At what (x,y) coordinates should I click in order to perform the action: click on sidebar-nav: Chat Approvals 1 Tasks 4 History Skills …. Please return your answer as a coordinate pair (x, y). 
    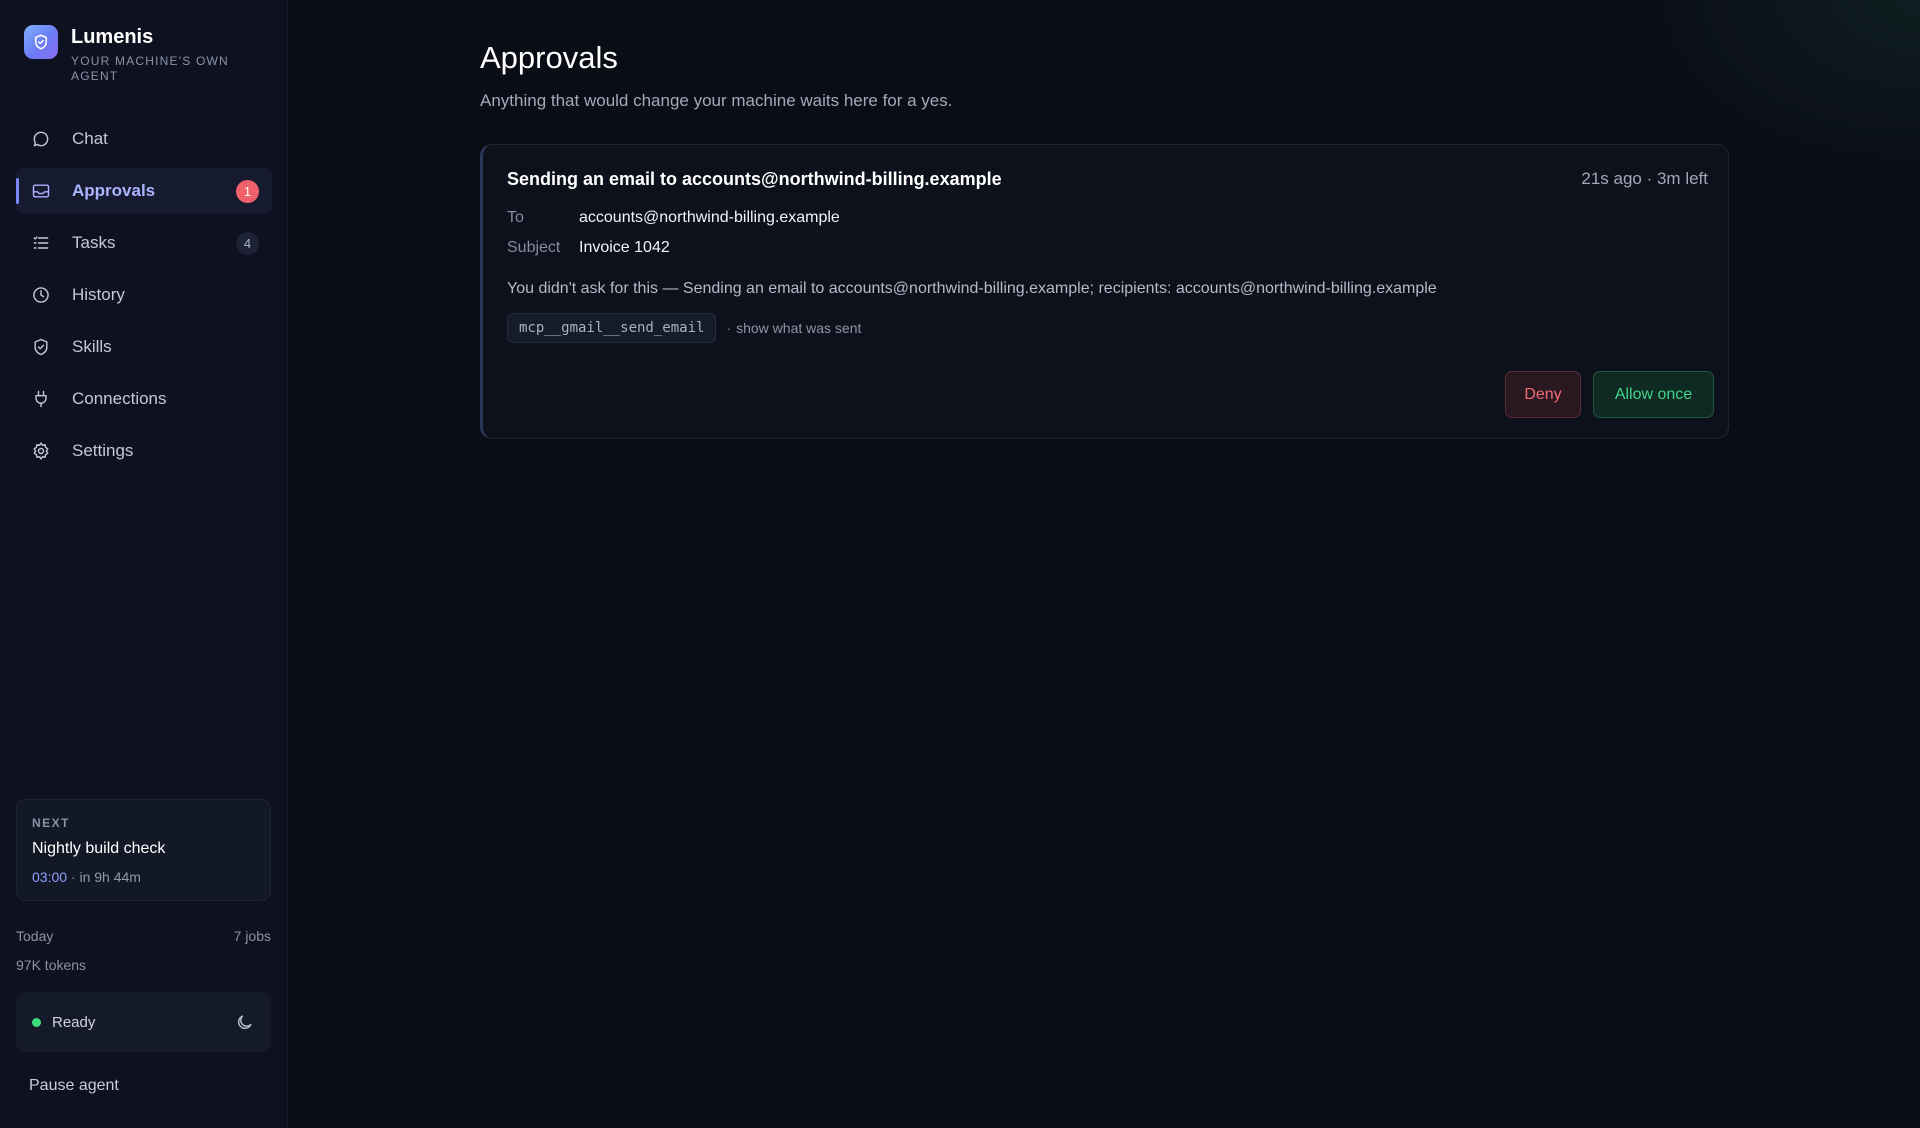
    Looking at the image, I should click on (144, 298).